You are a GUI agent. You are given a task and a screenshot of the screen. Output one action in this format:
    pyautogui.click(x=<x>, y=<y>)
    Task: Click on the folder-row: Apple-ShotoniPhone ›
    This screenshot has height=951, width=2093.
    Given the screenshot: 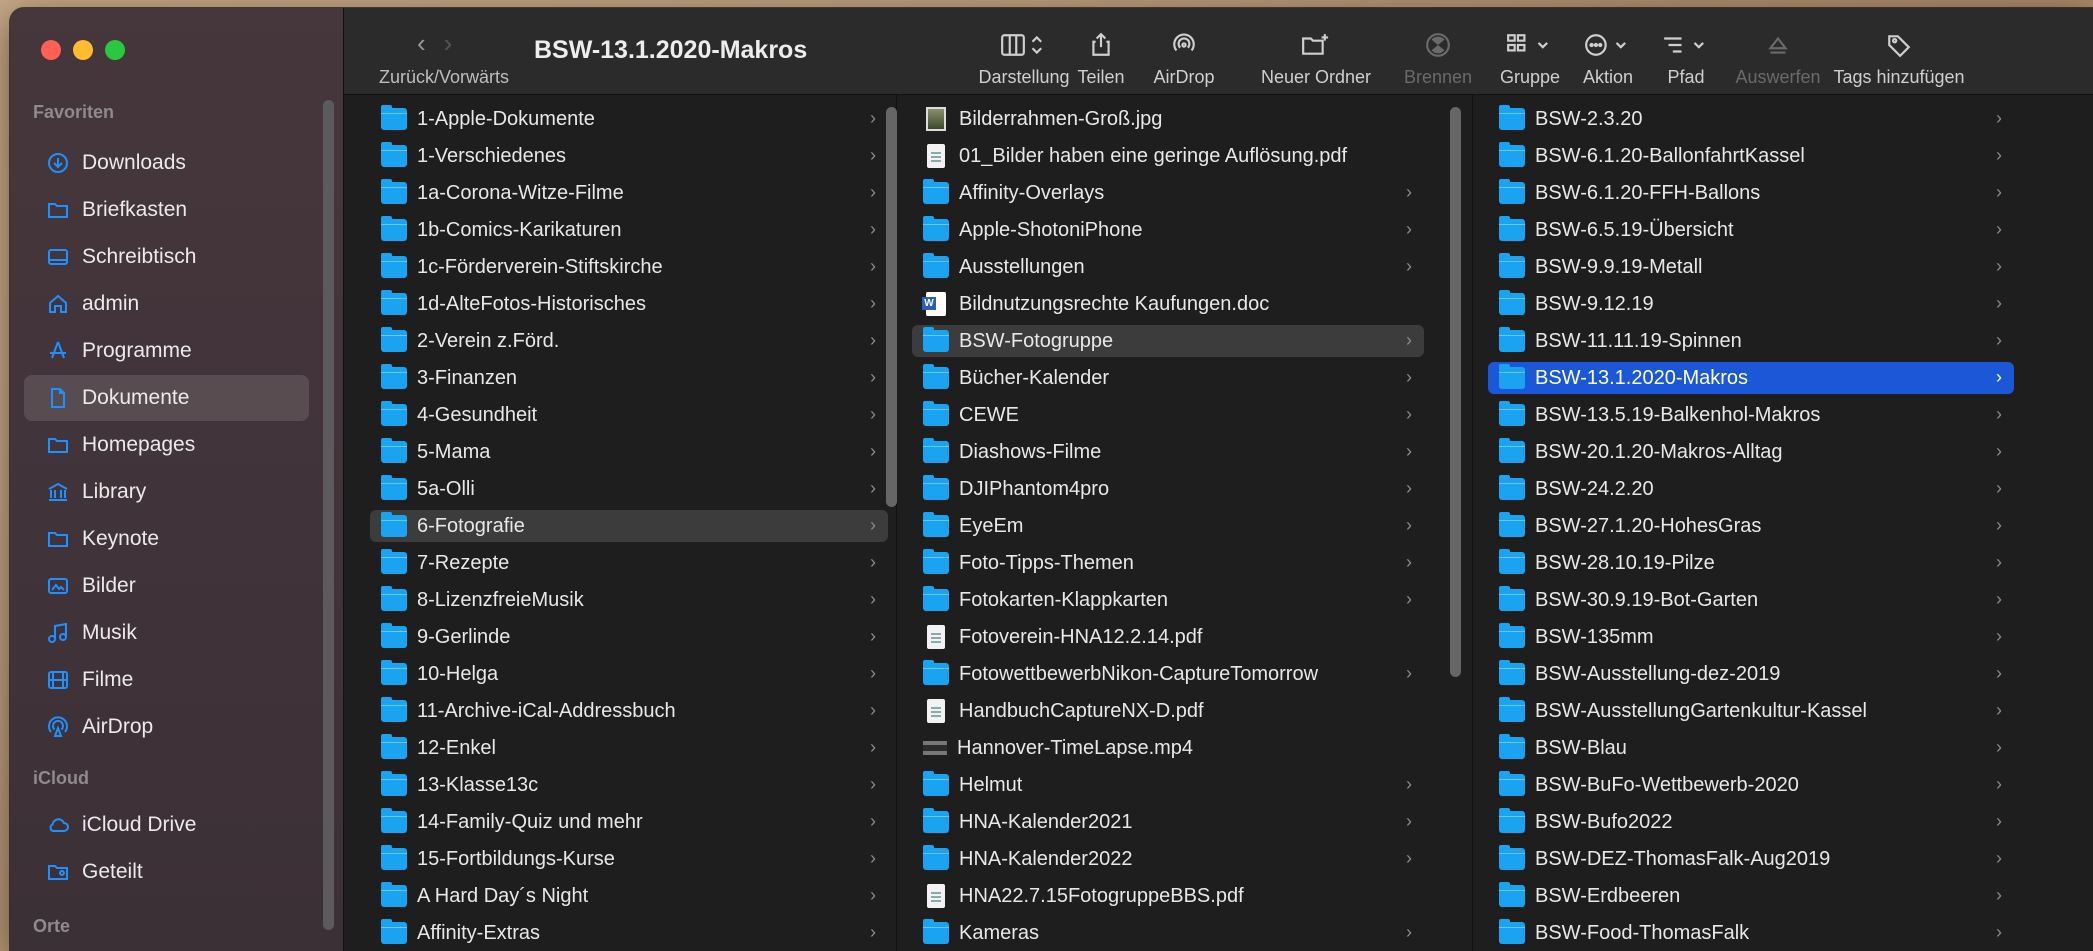 What is the action you would take?
    pyautogui.click(x=1168, y=230)
    